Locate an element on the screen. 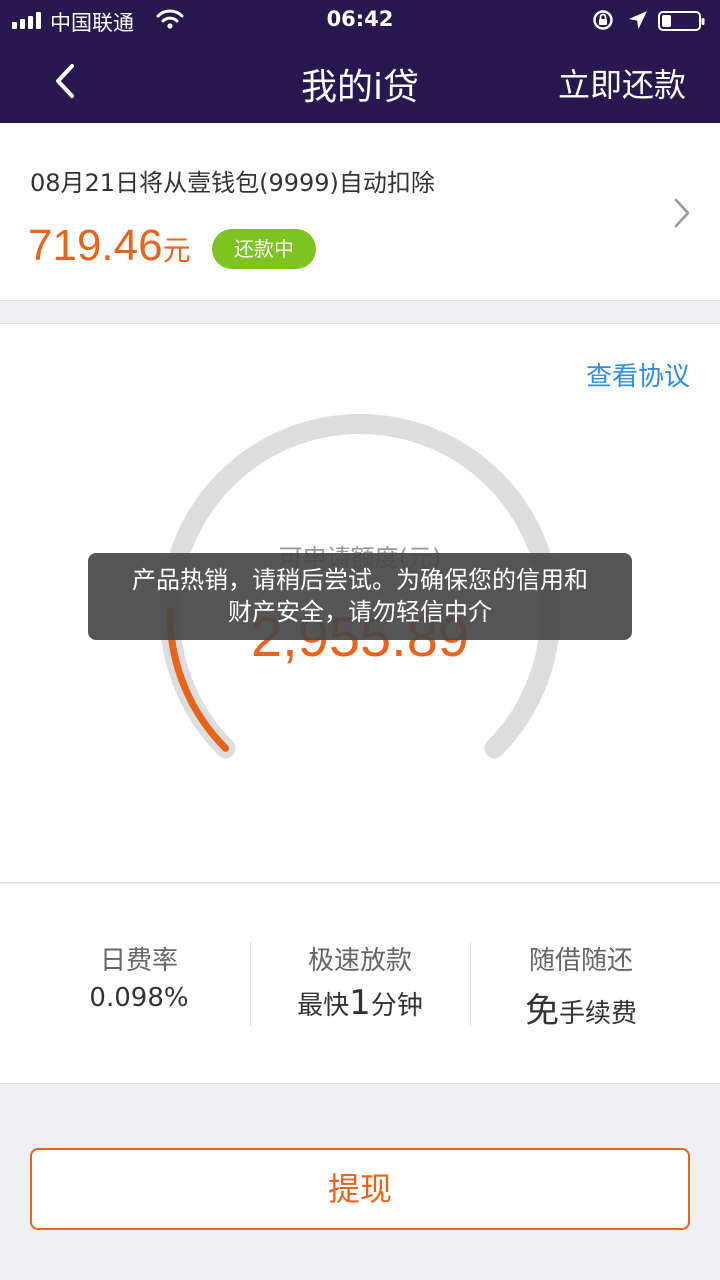 This screenshot has width=720, height=1280. fast-loan-suffix: 分钟 is located at coordinates (396, 1006).